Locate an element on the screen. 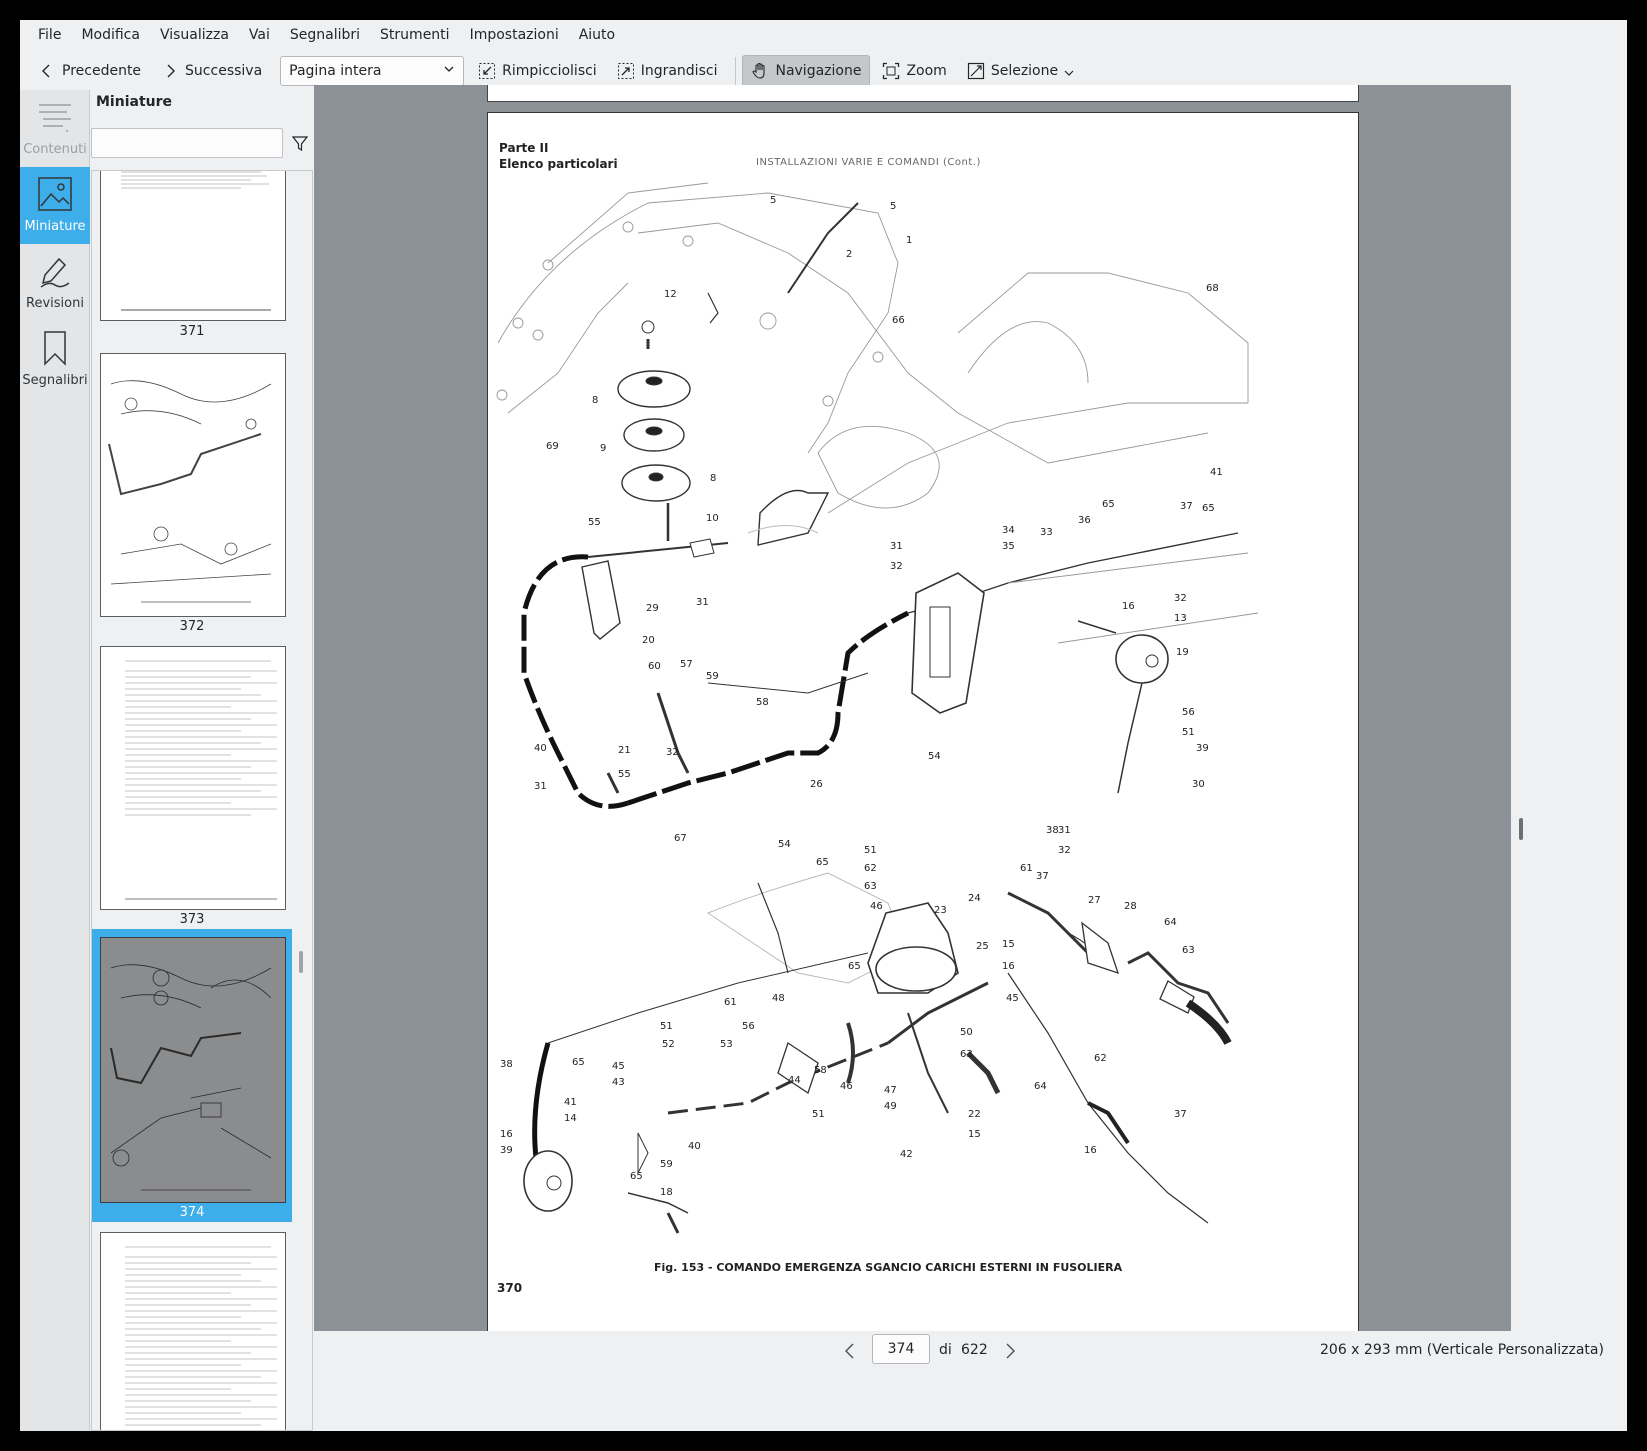 The width and height of the screenshot is (1647, 1451). chevron-down-icon is located at coordinates (1069, 74).